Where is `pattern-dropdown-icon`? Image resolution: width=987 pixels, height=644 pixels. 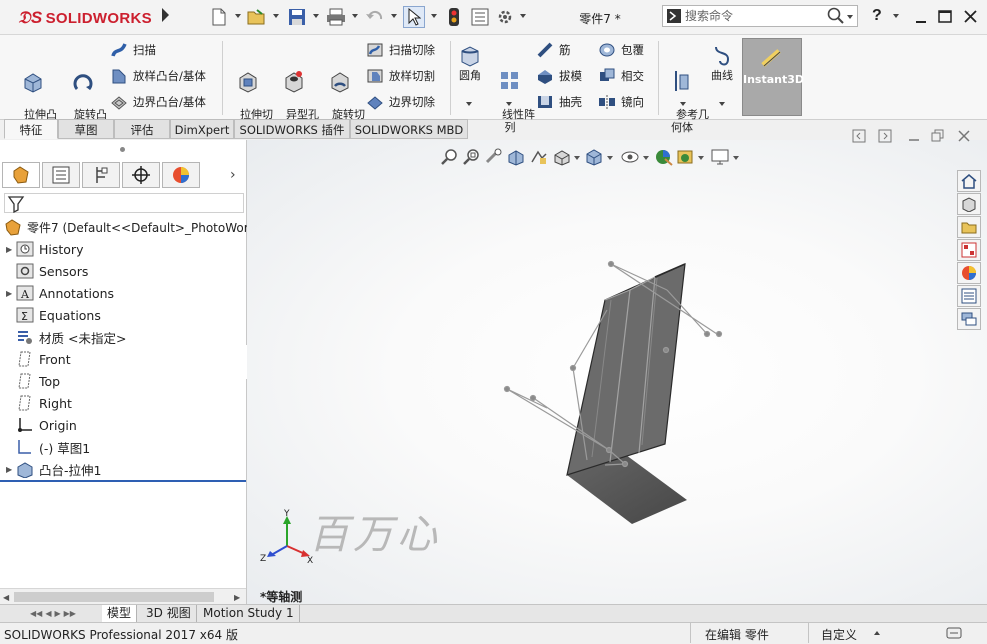
pattern-dropdown-icon is located at coordinates (509, 104).